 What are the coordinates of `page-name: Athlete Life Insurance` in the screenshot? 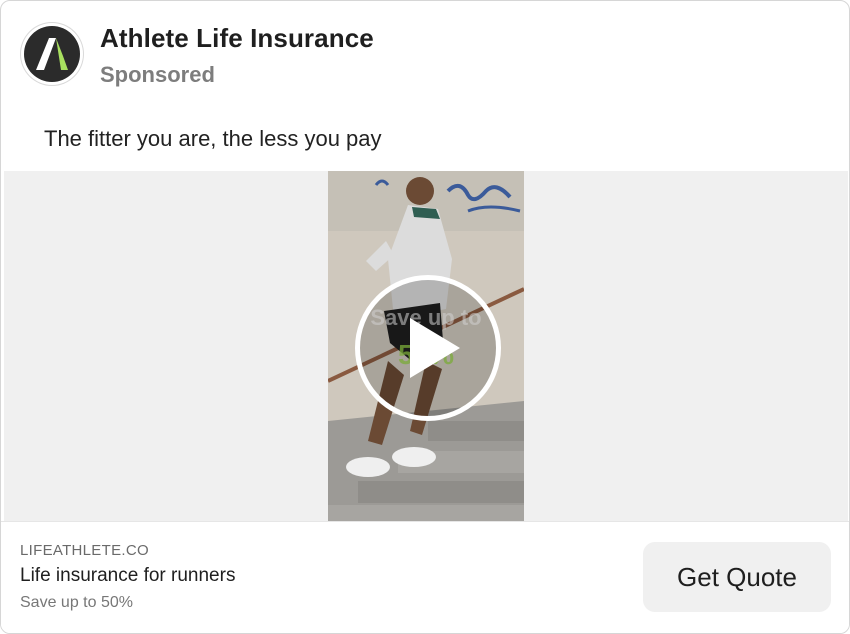 It's located at (237, 38).